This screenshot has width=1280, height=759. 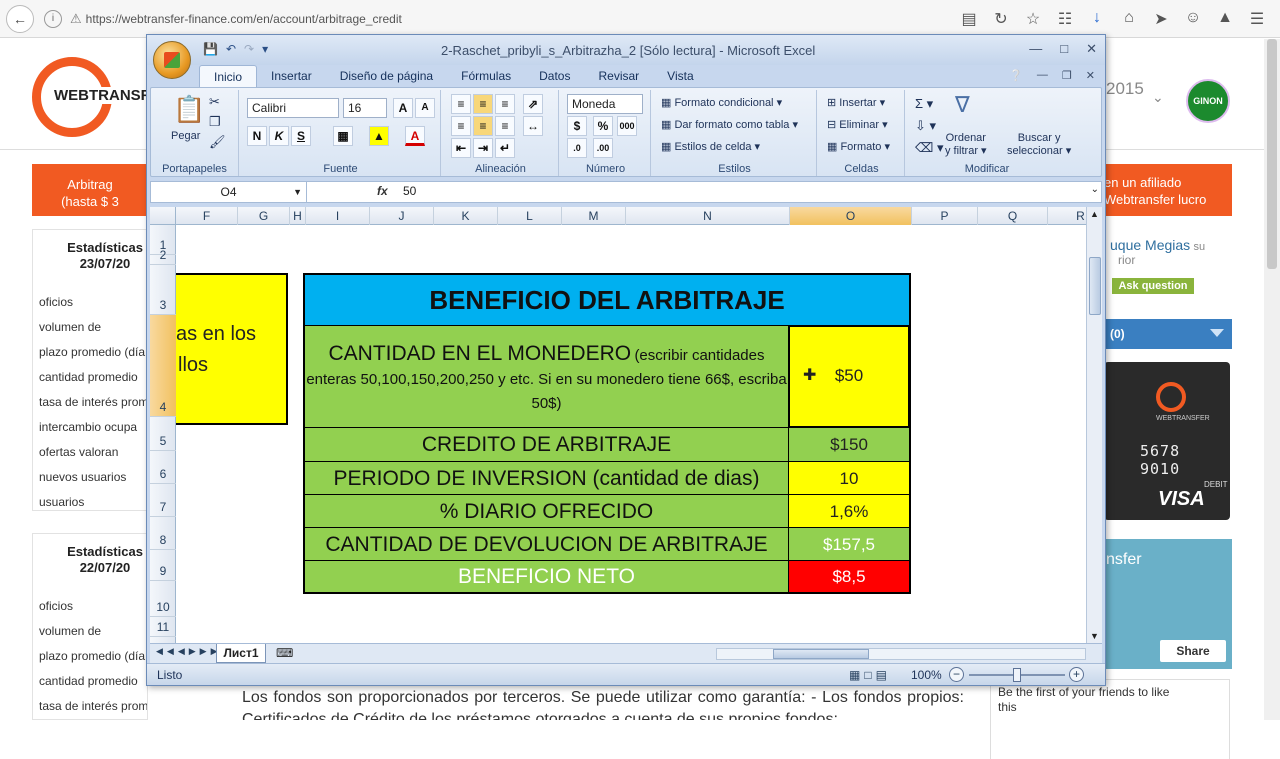 What do you see at coordinates (338, 216) in the screenshot?
I see `column-header-i: I` at bounding box center [338, 216].